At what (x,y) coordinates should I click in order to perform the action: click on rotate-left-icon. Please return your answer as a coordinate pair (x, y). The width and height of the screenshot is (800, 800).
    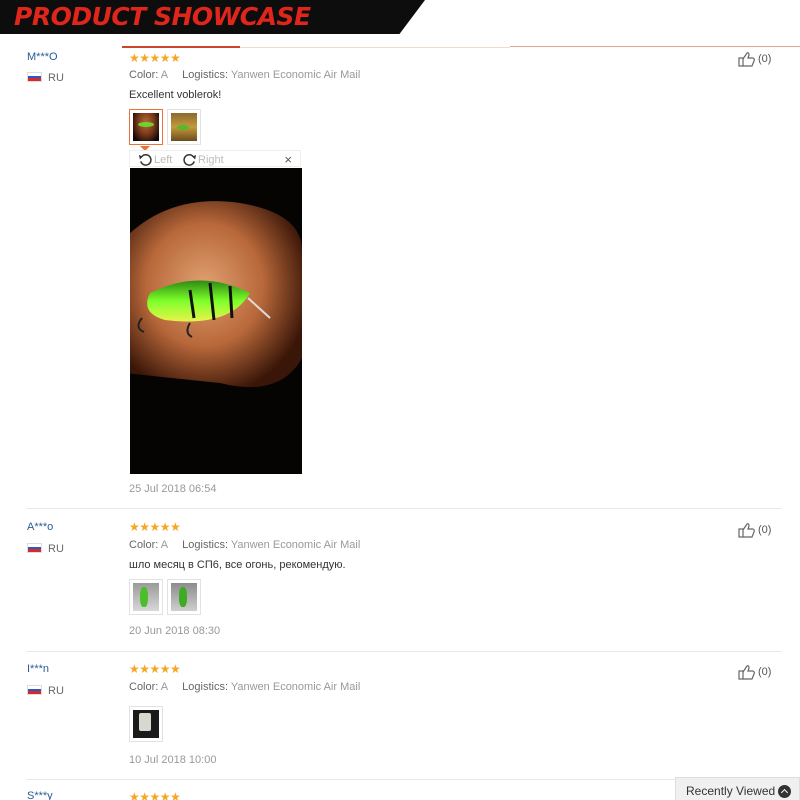
    Looking at the image, I should click on (145, 160).